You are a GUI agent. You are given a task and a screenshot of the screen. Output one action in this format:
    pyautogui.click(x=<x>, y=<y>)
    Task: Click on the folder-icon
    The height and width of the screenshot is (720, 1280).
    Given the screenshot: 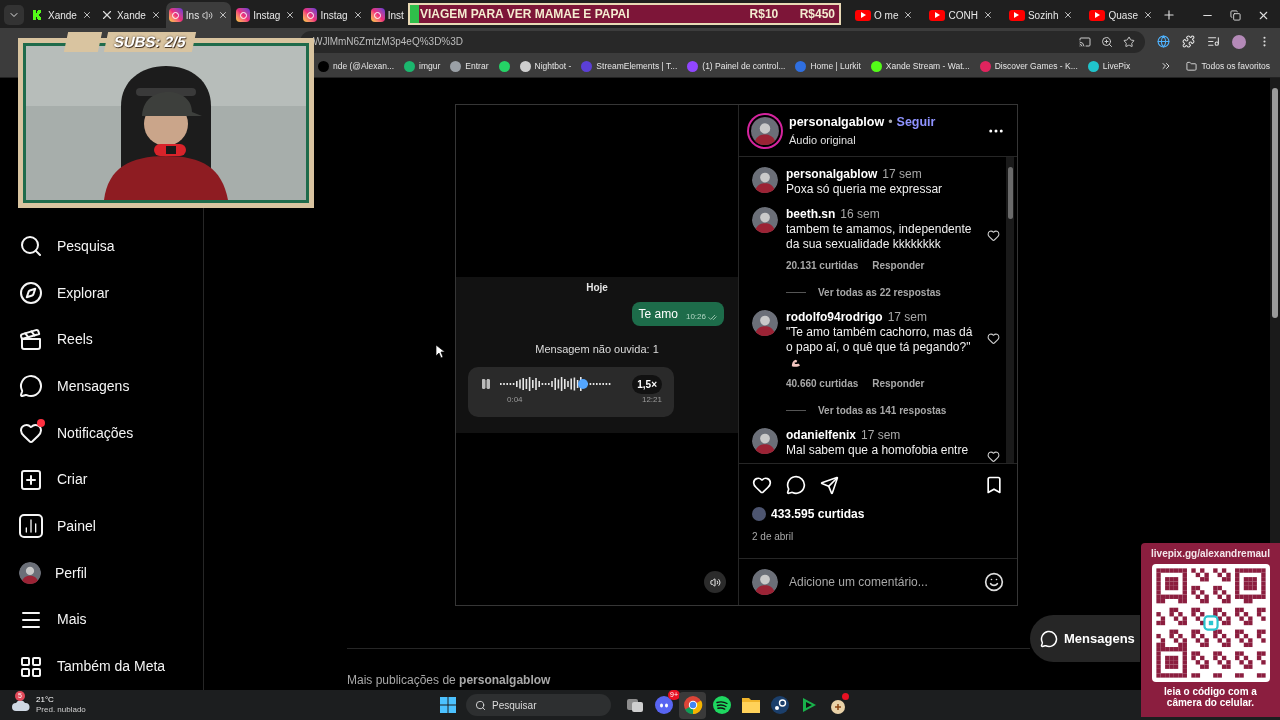 What is the action you would take?
    pyautogui.click(x=1192, y=66)
    